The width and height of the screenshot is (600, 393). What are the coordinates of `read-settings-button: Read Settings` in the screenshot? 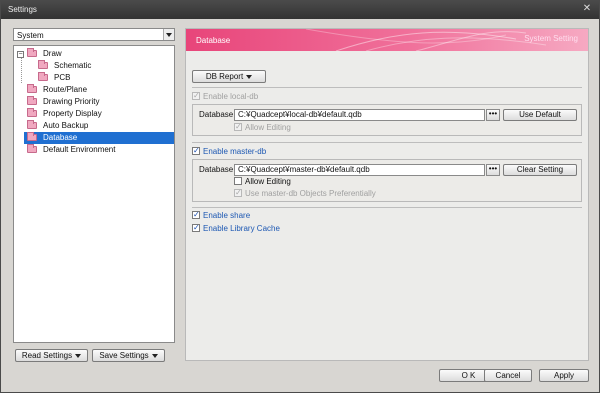 It's located at (51, 355).